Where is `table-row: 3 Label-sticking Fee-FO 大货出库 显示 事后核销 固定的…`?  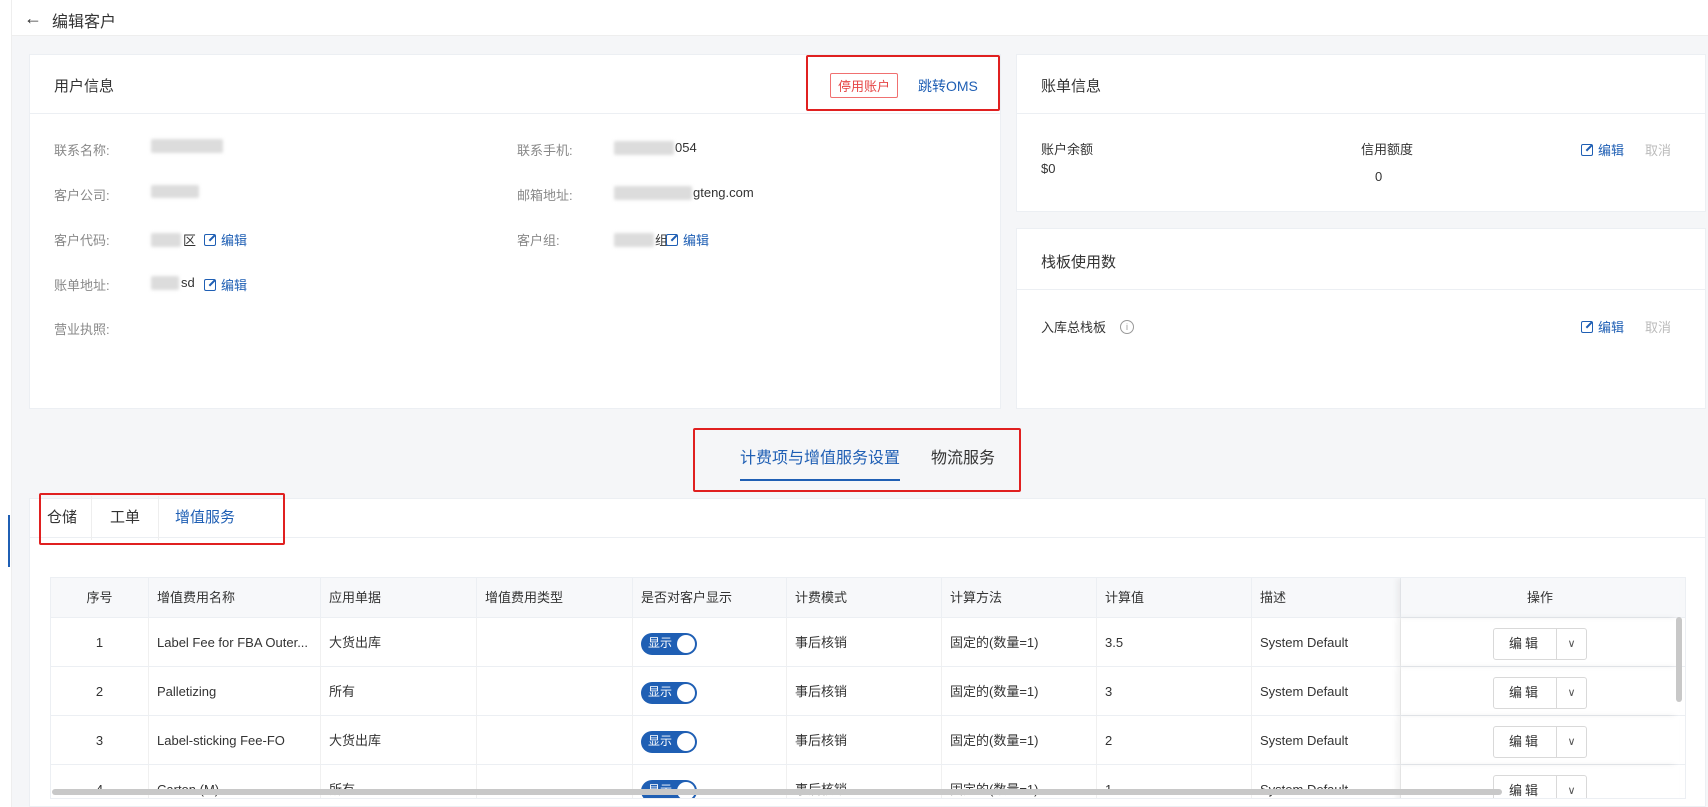 table-row: 3 Label-sticking Fee-FO 大货出库 显示 事后核销 固定的… is located at coordinates (868, 740).